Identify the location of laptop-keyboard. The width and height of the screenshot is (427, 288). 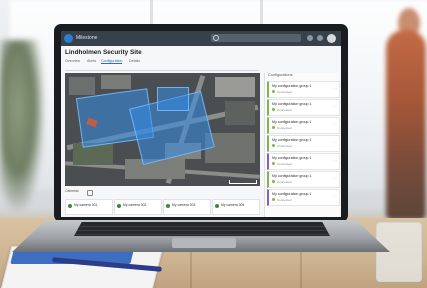
(202, 229).